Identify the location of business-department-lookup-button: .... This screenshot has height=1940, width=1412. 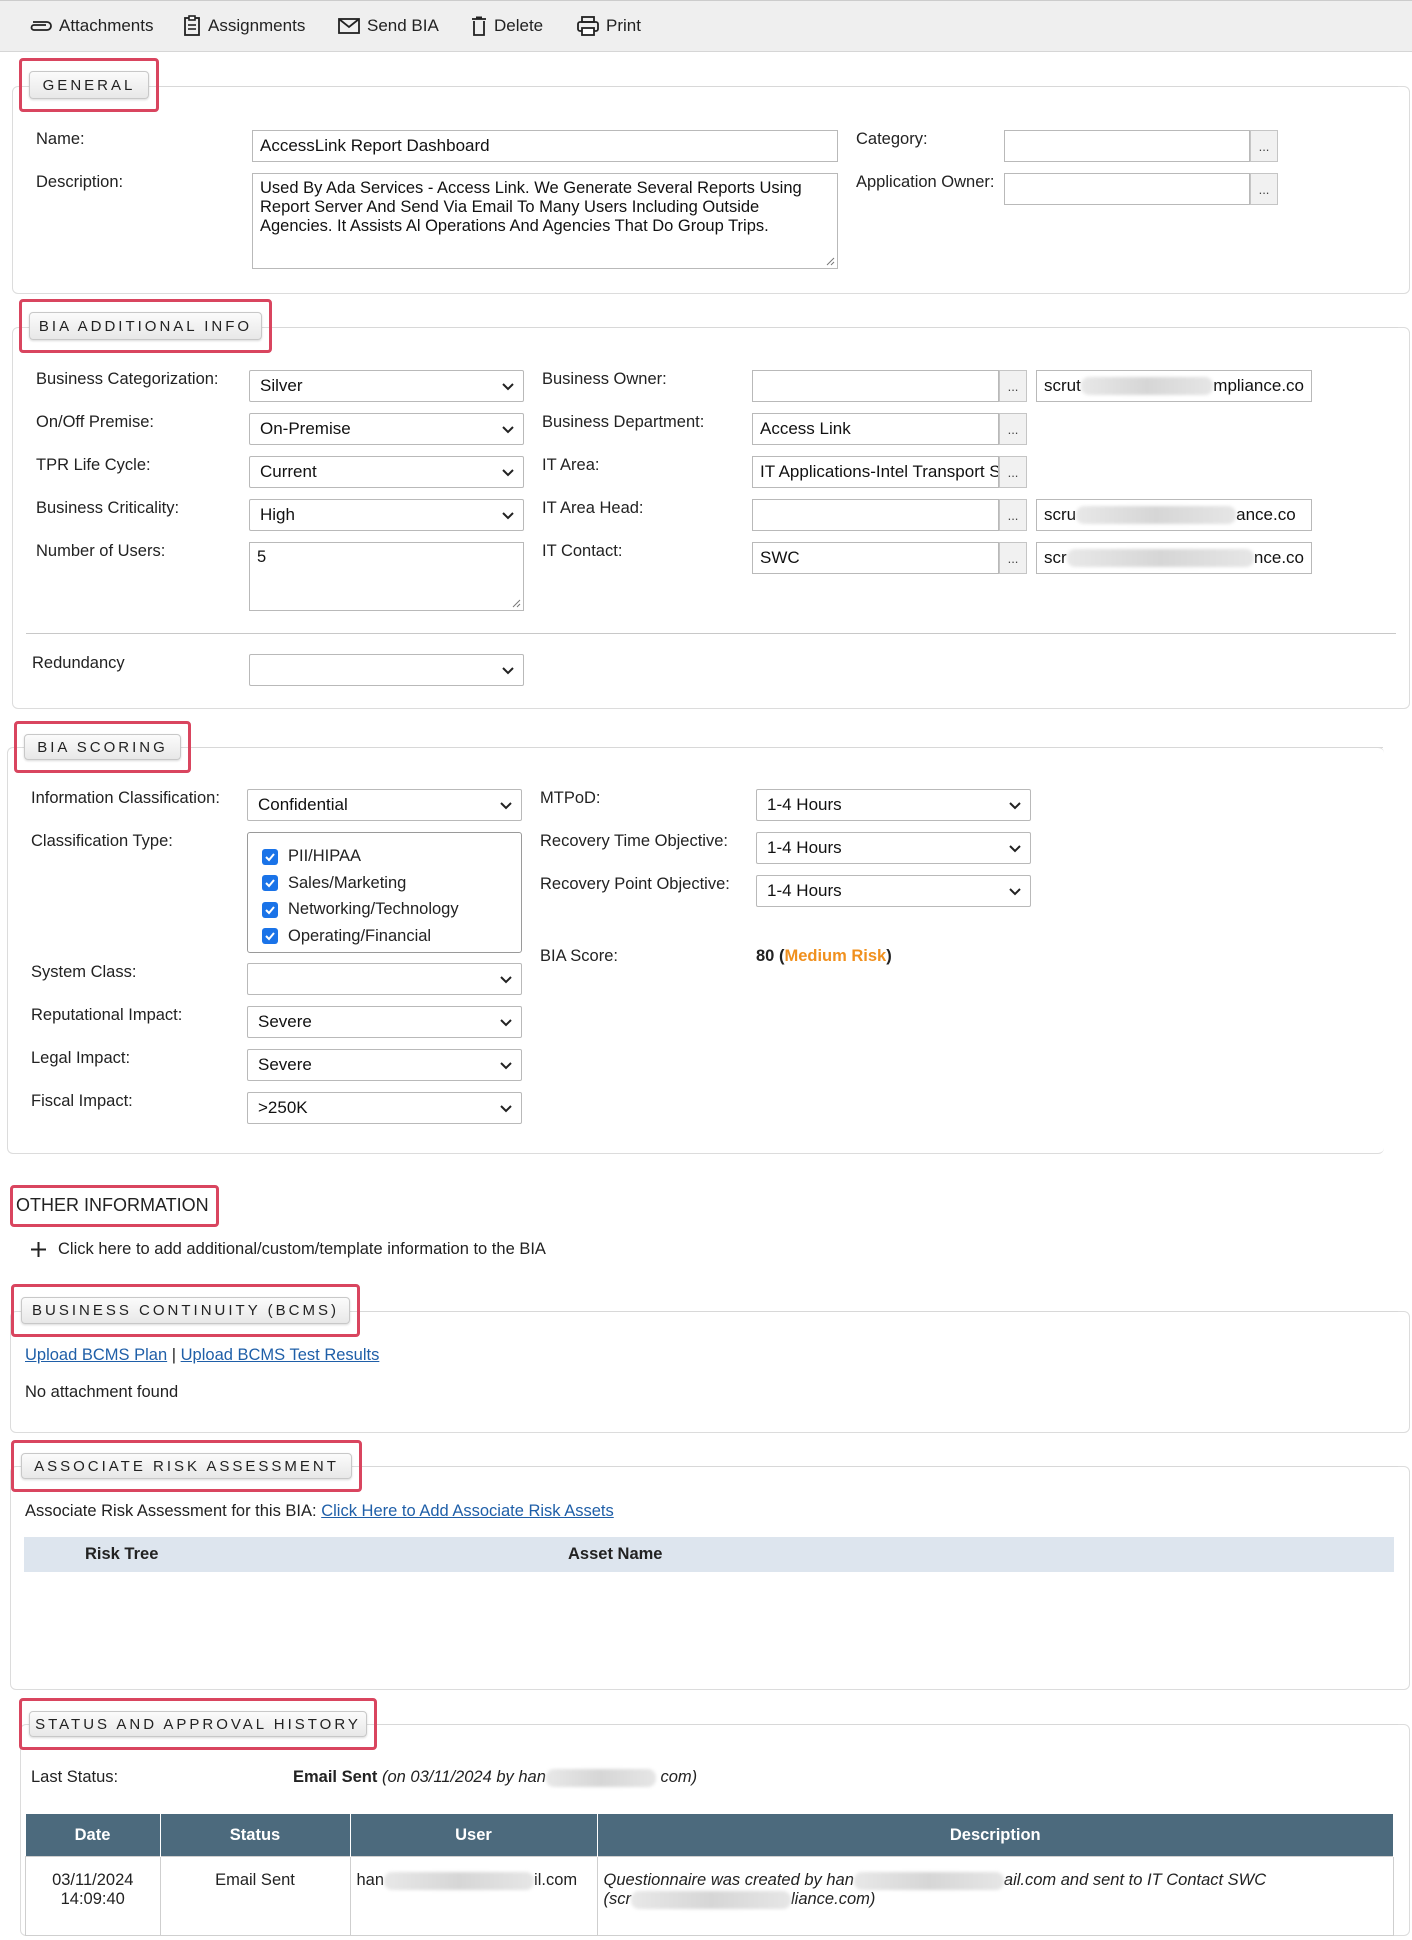
(1013, 429).